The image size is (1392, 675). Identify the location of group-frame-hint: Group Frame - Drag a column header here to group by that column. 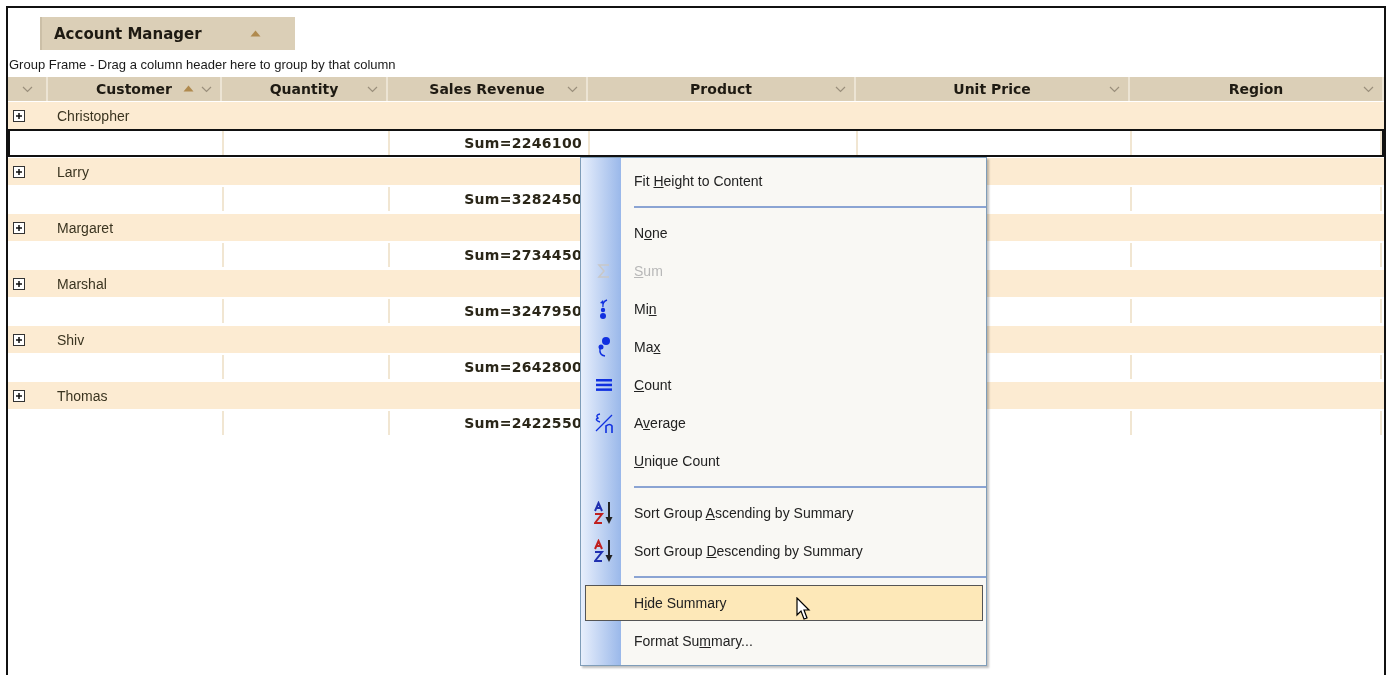
(202, 65).